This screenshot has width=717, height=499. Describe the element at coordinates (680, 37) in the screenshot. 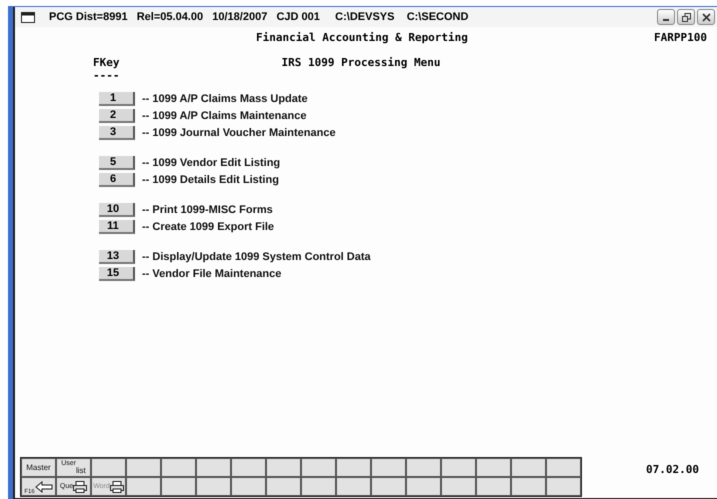

I see `program-id: FARPP100` at that location.